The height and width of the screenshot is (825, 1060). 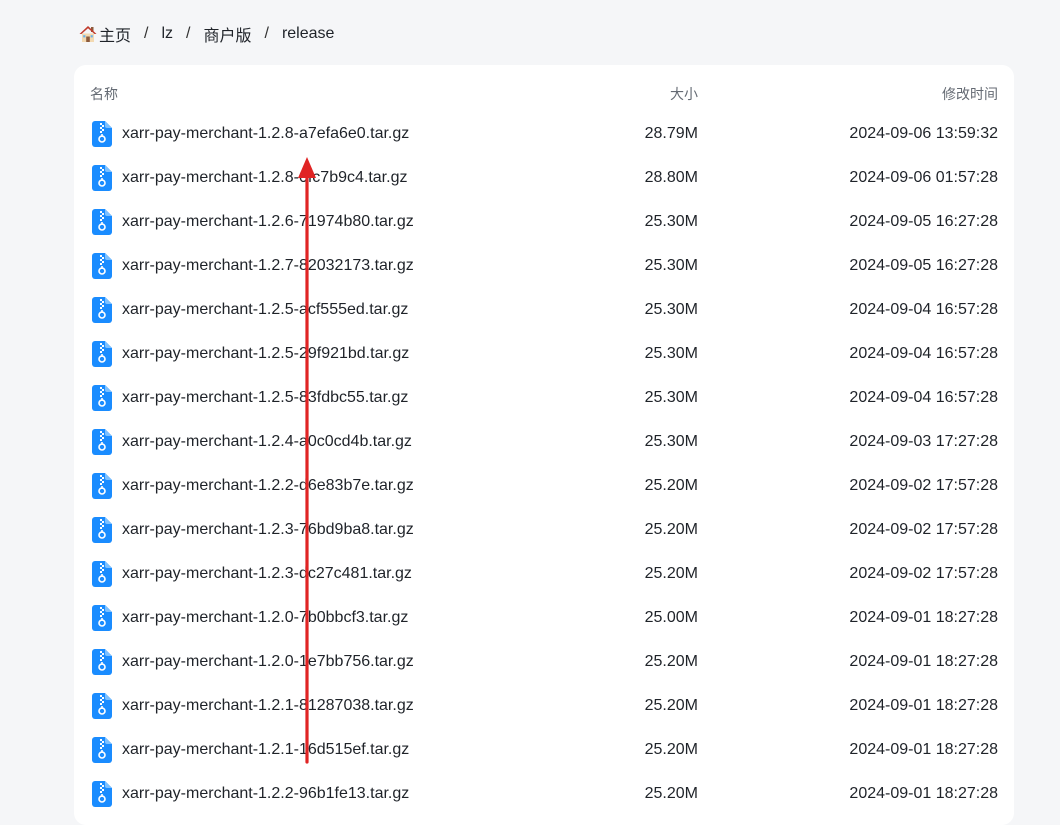 I want to click on breadcrumb-item-release: release, so click(x=308, y=34).